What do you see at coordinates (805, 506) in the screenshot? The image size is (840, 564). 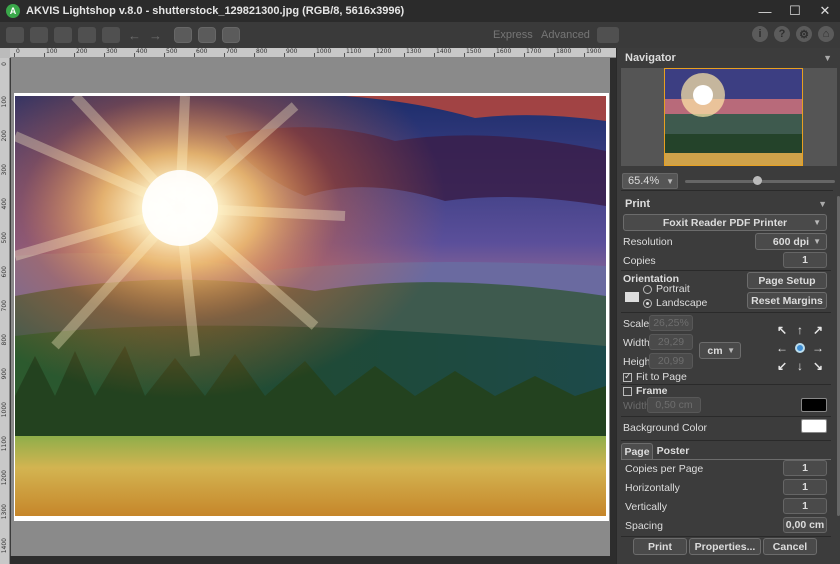 I see `vertically-field: 1` at bounding box center [805, 506].